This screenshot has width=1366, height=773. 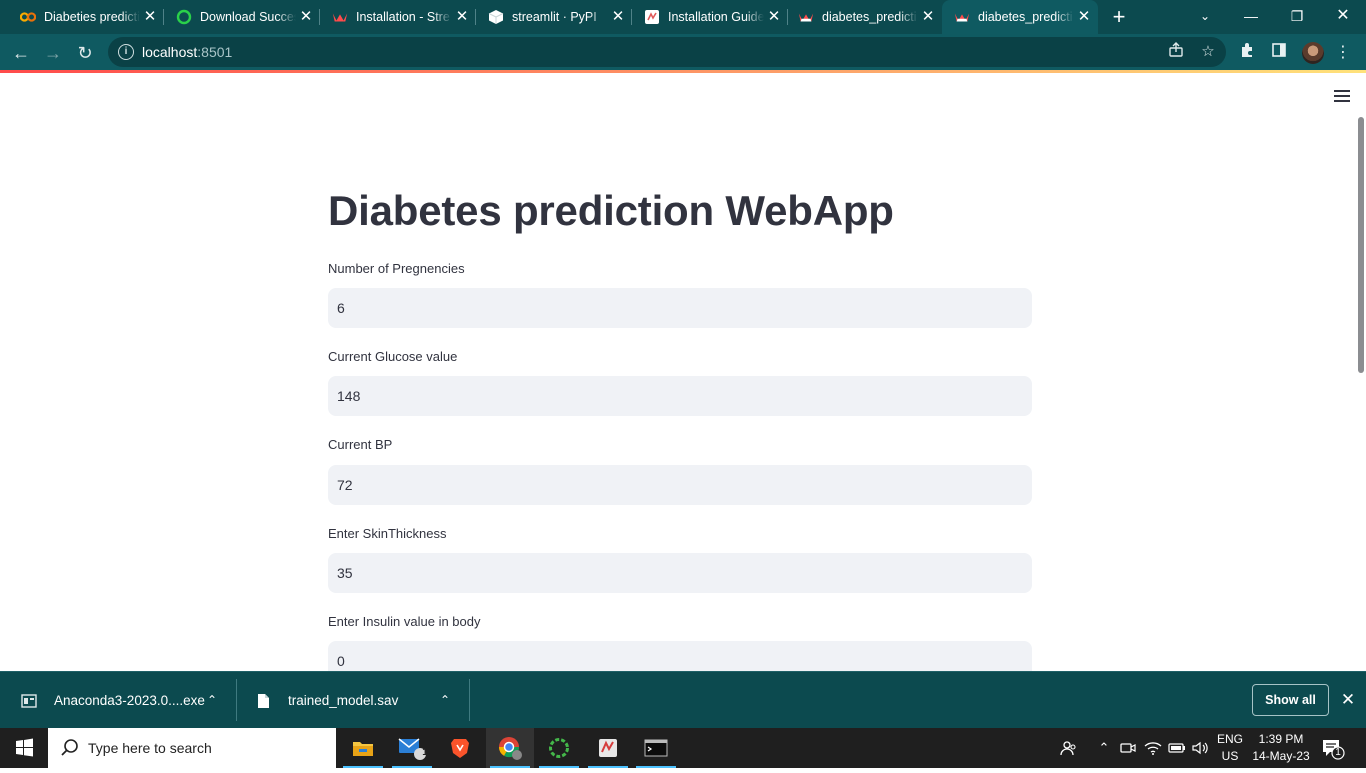 What do you see at coordinates (404, 621) in the screenshot?
I see `insulin-label: Enter Insulin value in body` at bounding box center [404, 621].